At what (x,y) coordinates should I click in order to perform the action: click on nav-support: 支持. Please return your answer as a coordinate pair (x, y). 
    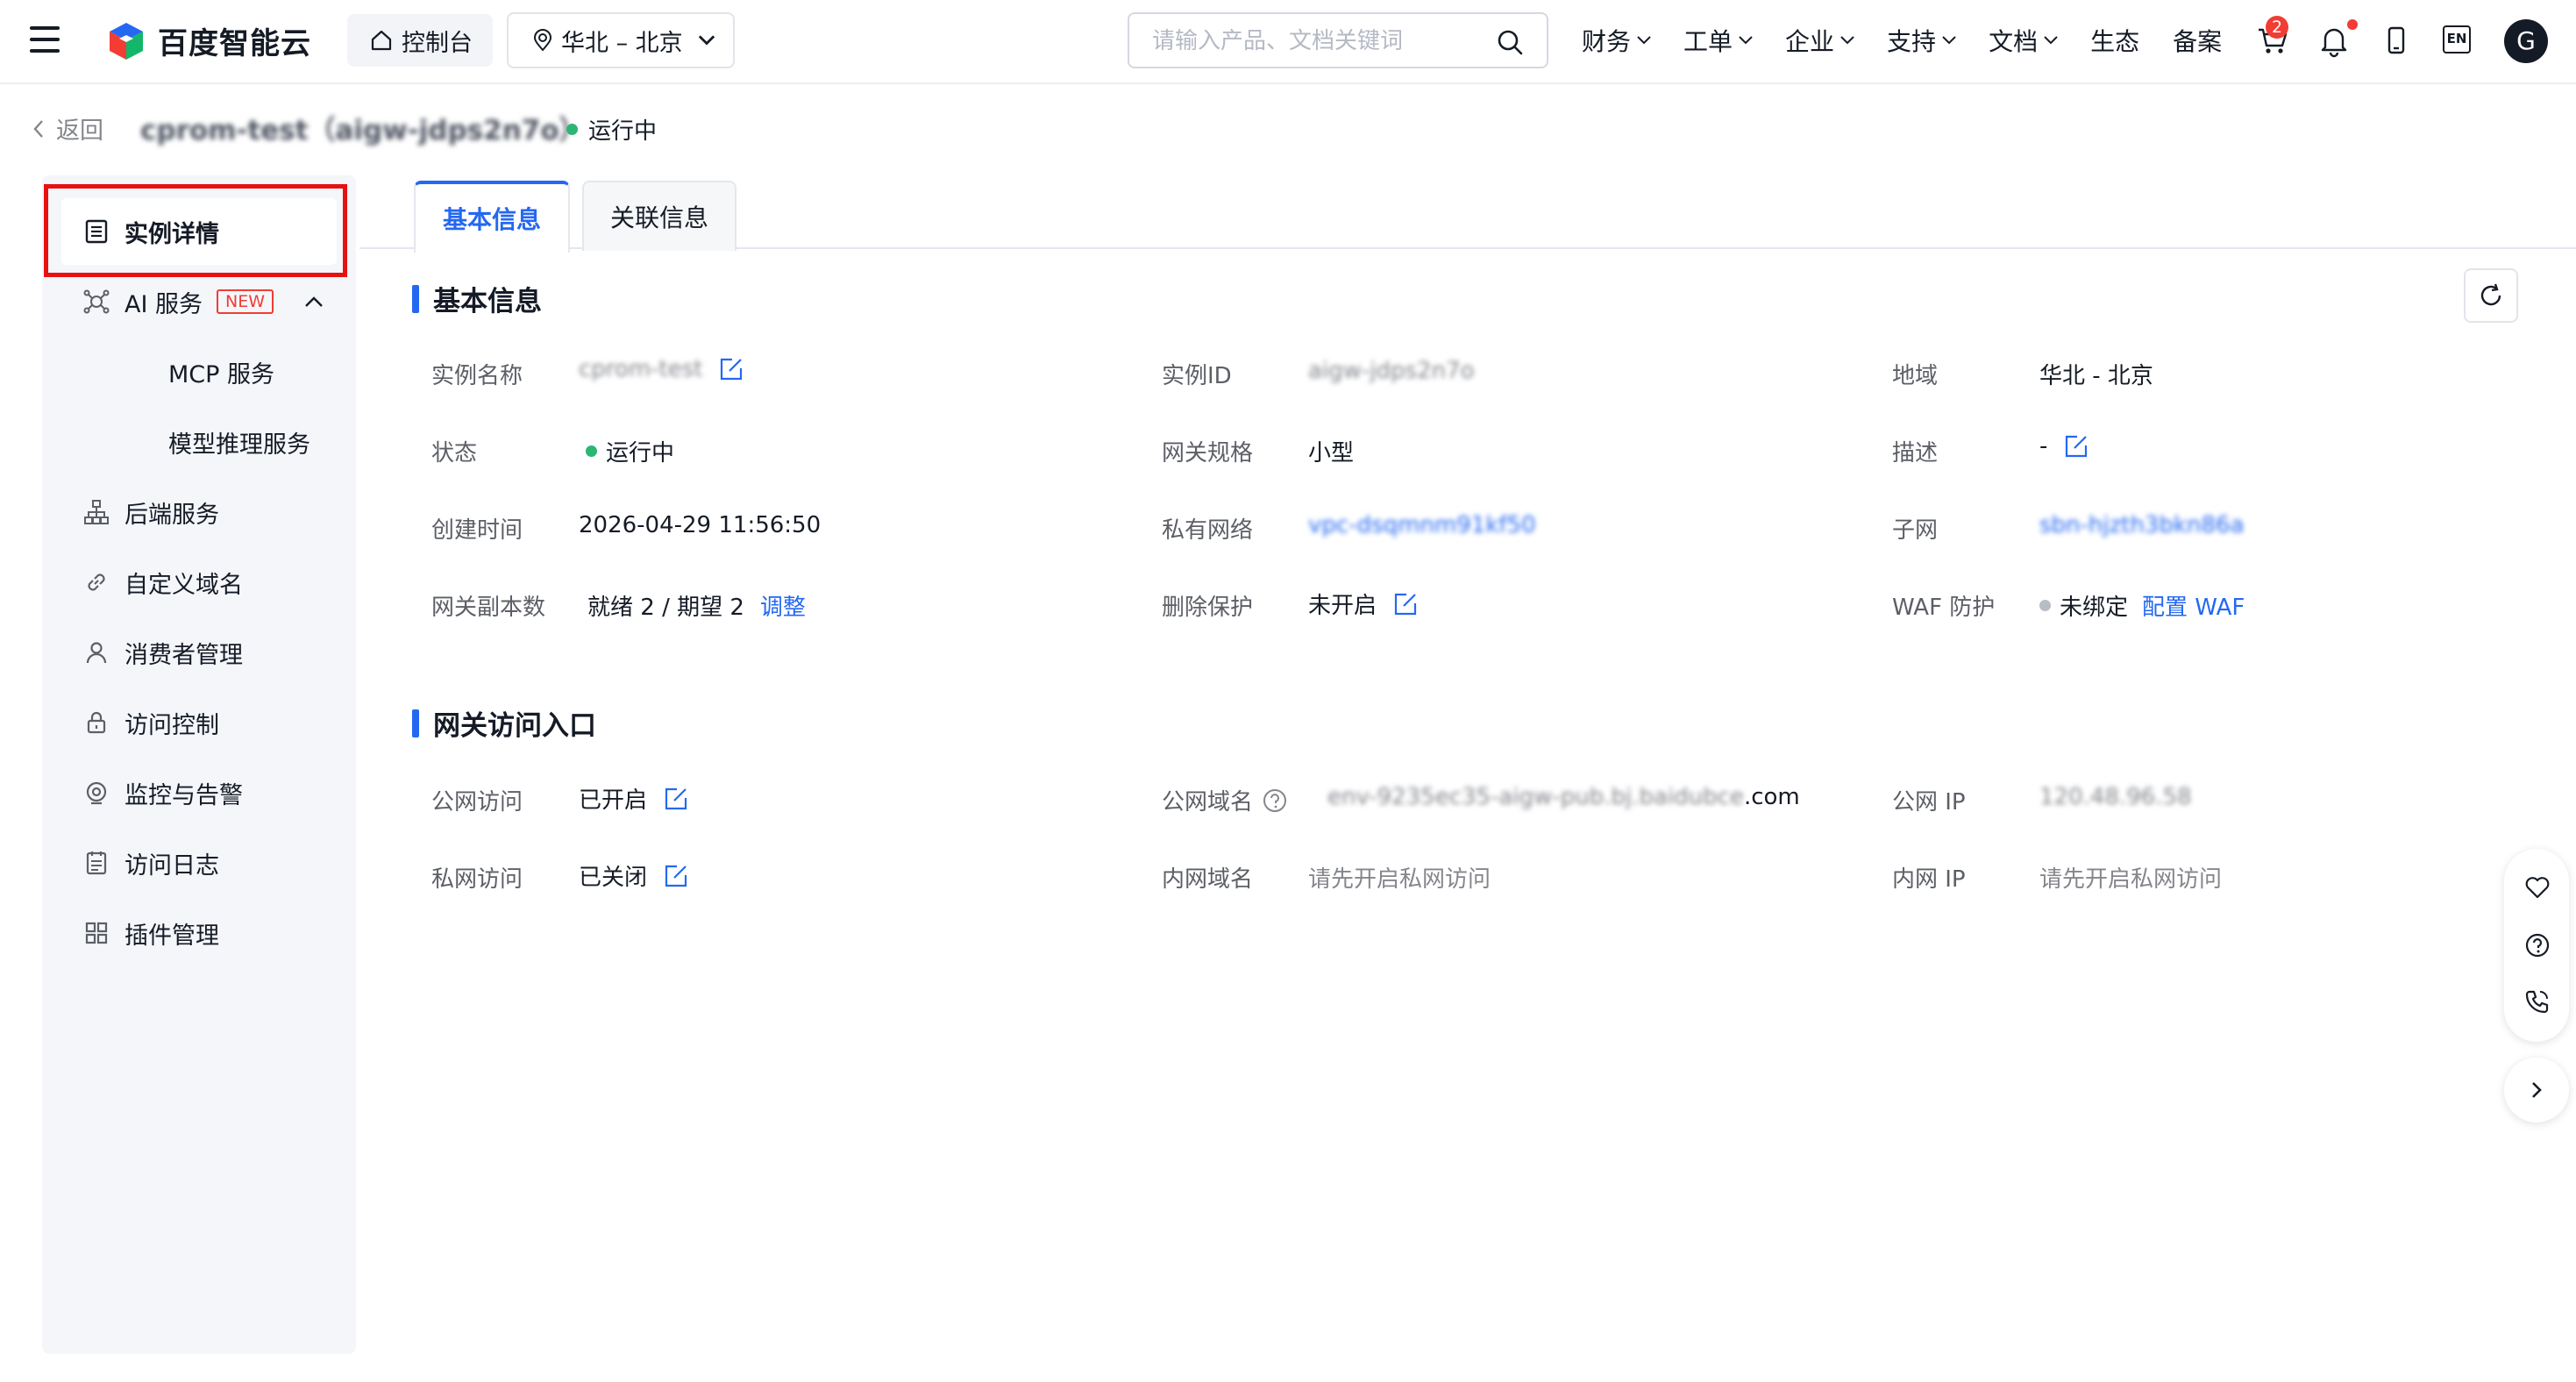
    Looking at the image, I should click on (1922, 40).